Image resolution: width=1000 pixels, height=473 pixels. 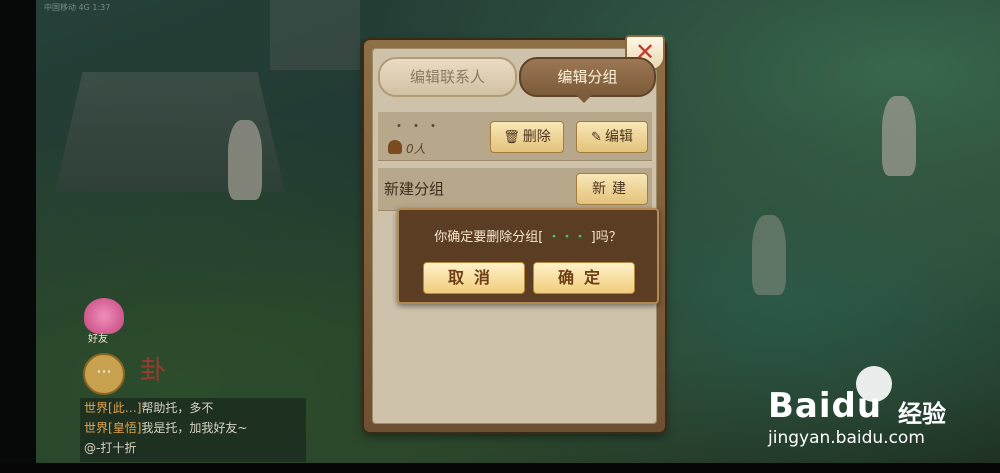 What do you see at coordinates (606, 237) in the screenshot?
I see `message-suffix: ]吗？` at bounding box center [606, 237].